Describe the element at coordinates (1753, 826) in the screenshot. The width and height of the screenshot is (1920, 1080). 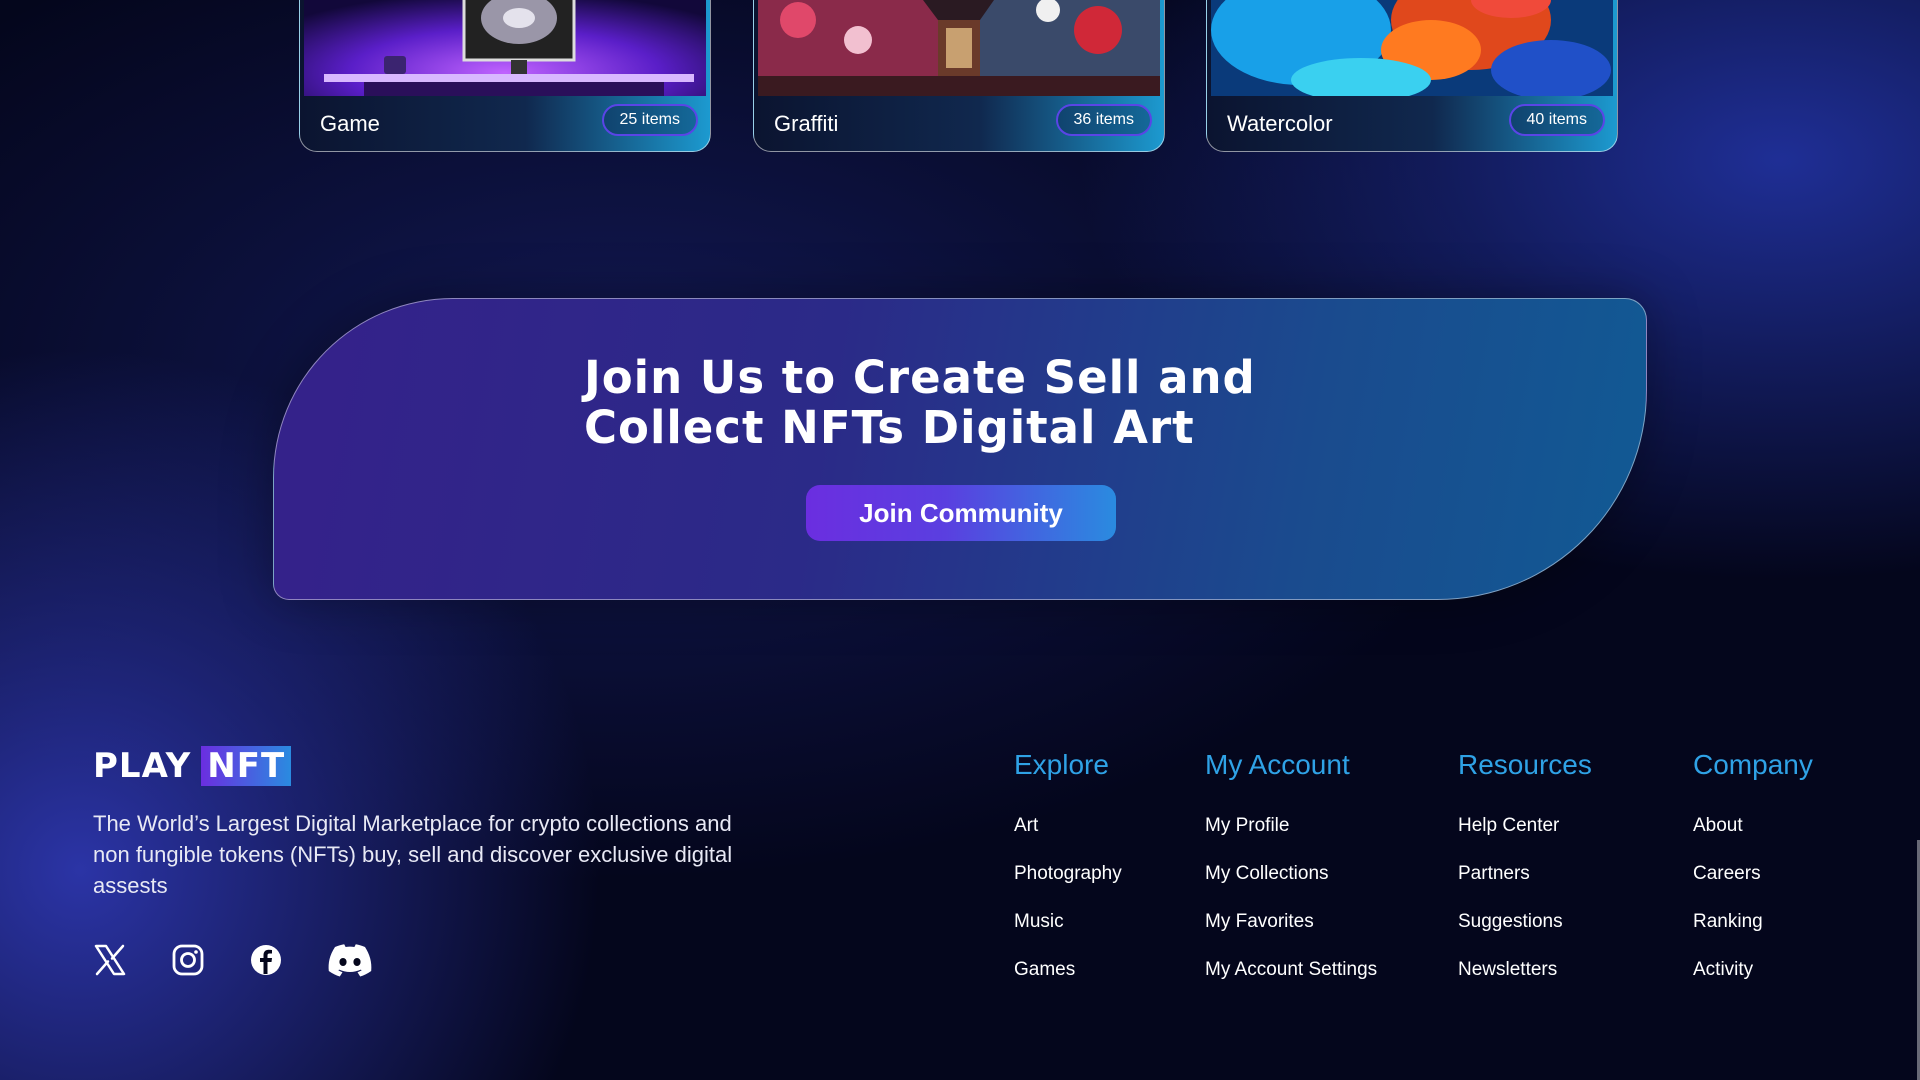
I see `footer-link-about: About` at that location.